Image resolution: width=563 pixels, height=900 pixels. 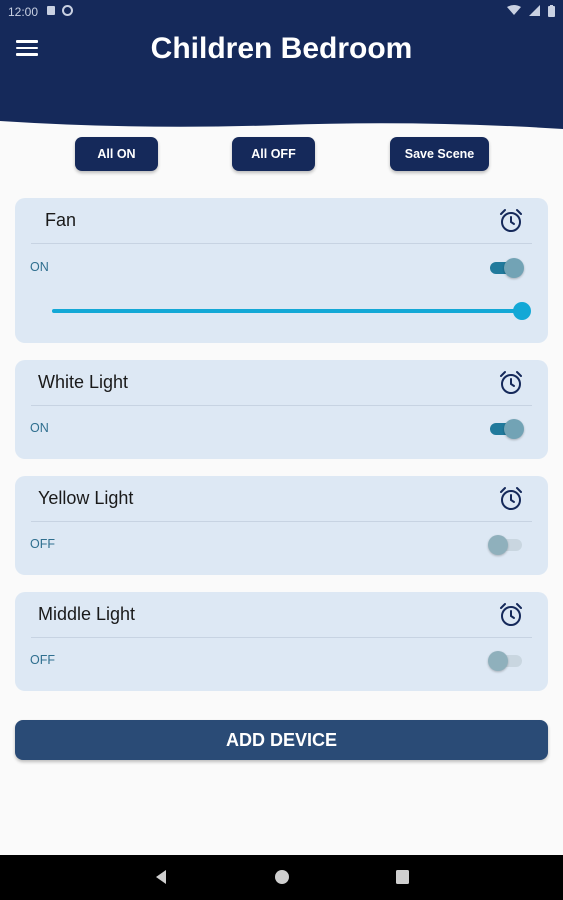 I want to click on sync-icon, so click(x=68, y=12).